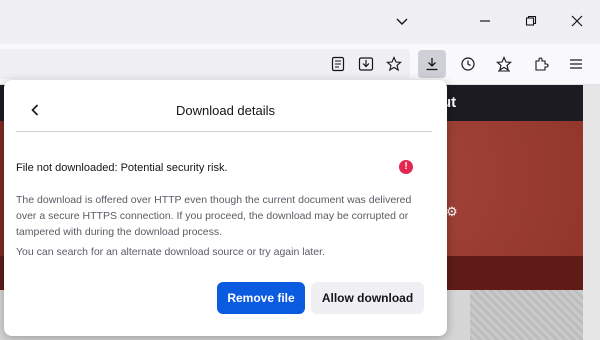  Describe the element at coordinates (406, 167) in the screenshot. I see `warning-icon: !` at that location.